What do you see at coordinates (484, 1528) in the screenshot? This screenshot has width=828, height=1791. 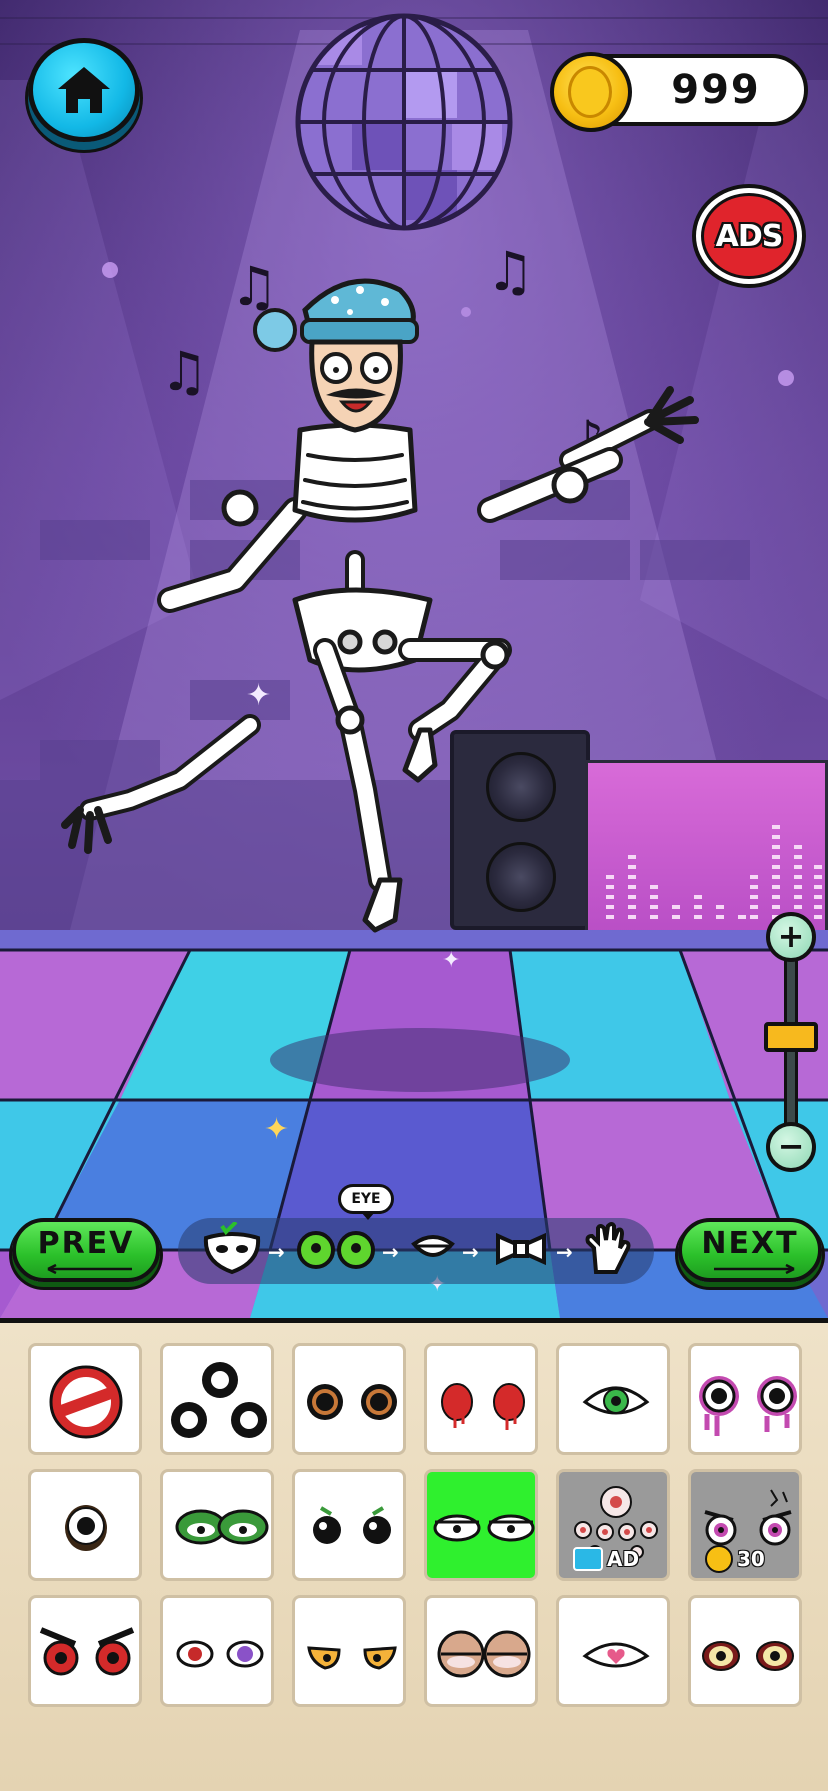 I see `bored-eyes-icon` at bounding box center [484, 1528].